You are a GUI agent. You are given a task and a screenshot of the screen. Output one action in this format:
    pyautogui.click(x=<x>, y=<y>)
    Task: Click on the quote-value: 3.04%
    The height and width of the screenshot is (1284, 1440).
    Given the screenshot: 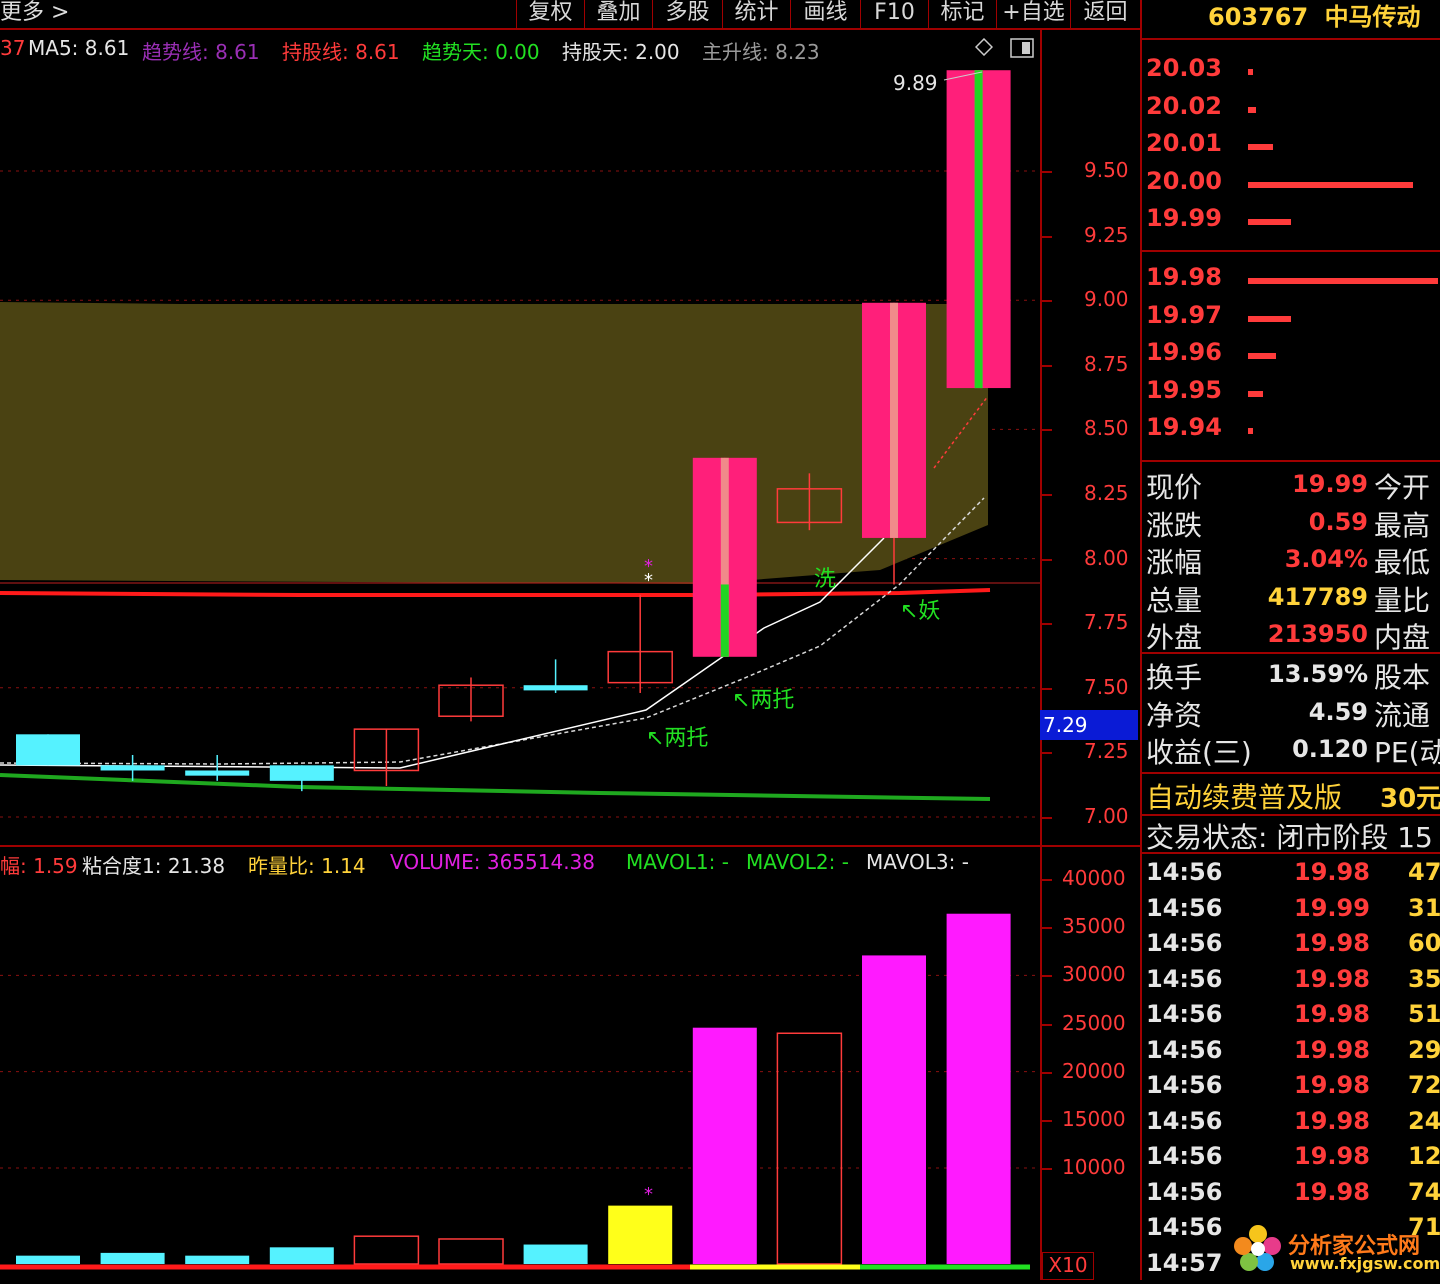 What is the action you would take?
    pyautogui.click(x=1326, y=559)
    